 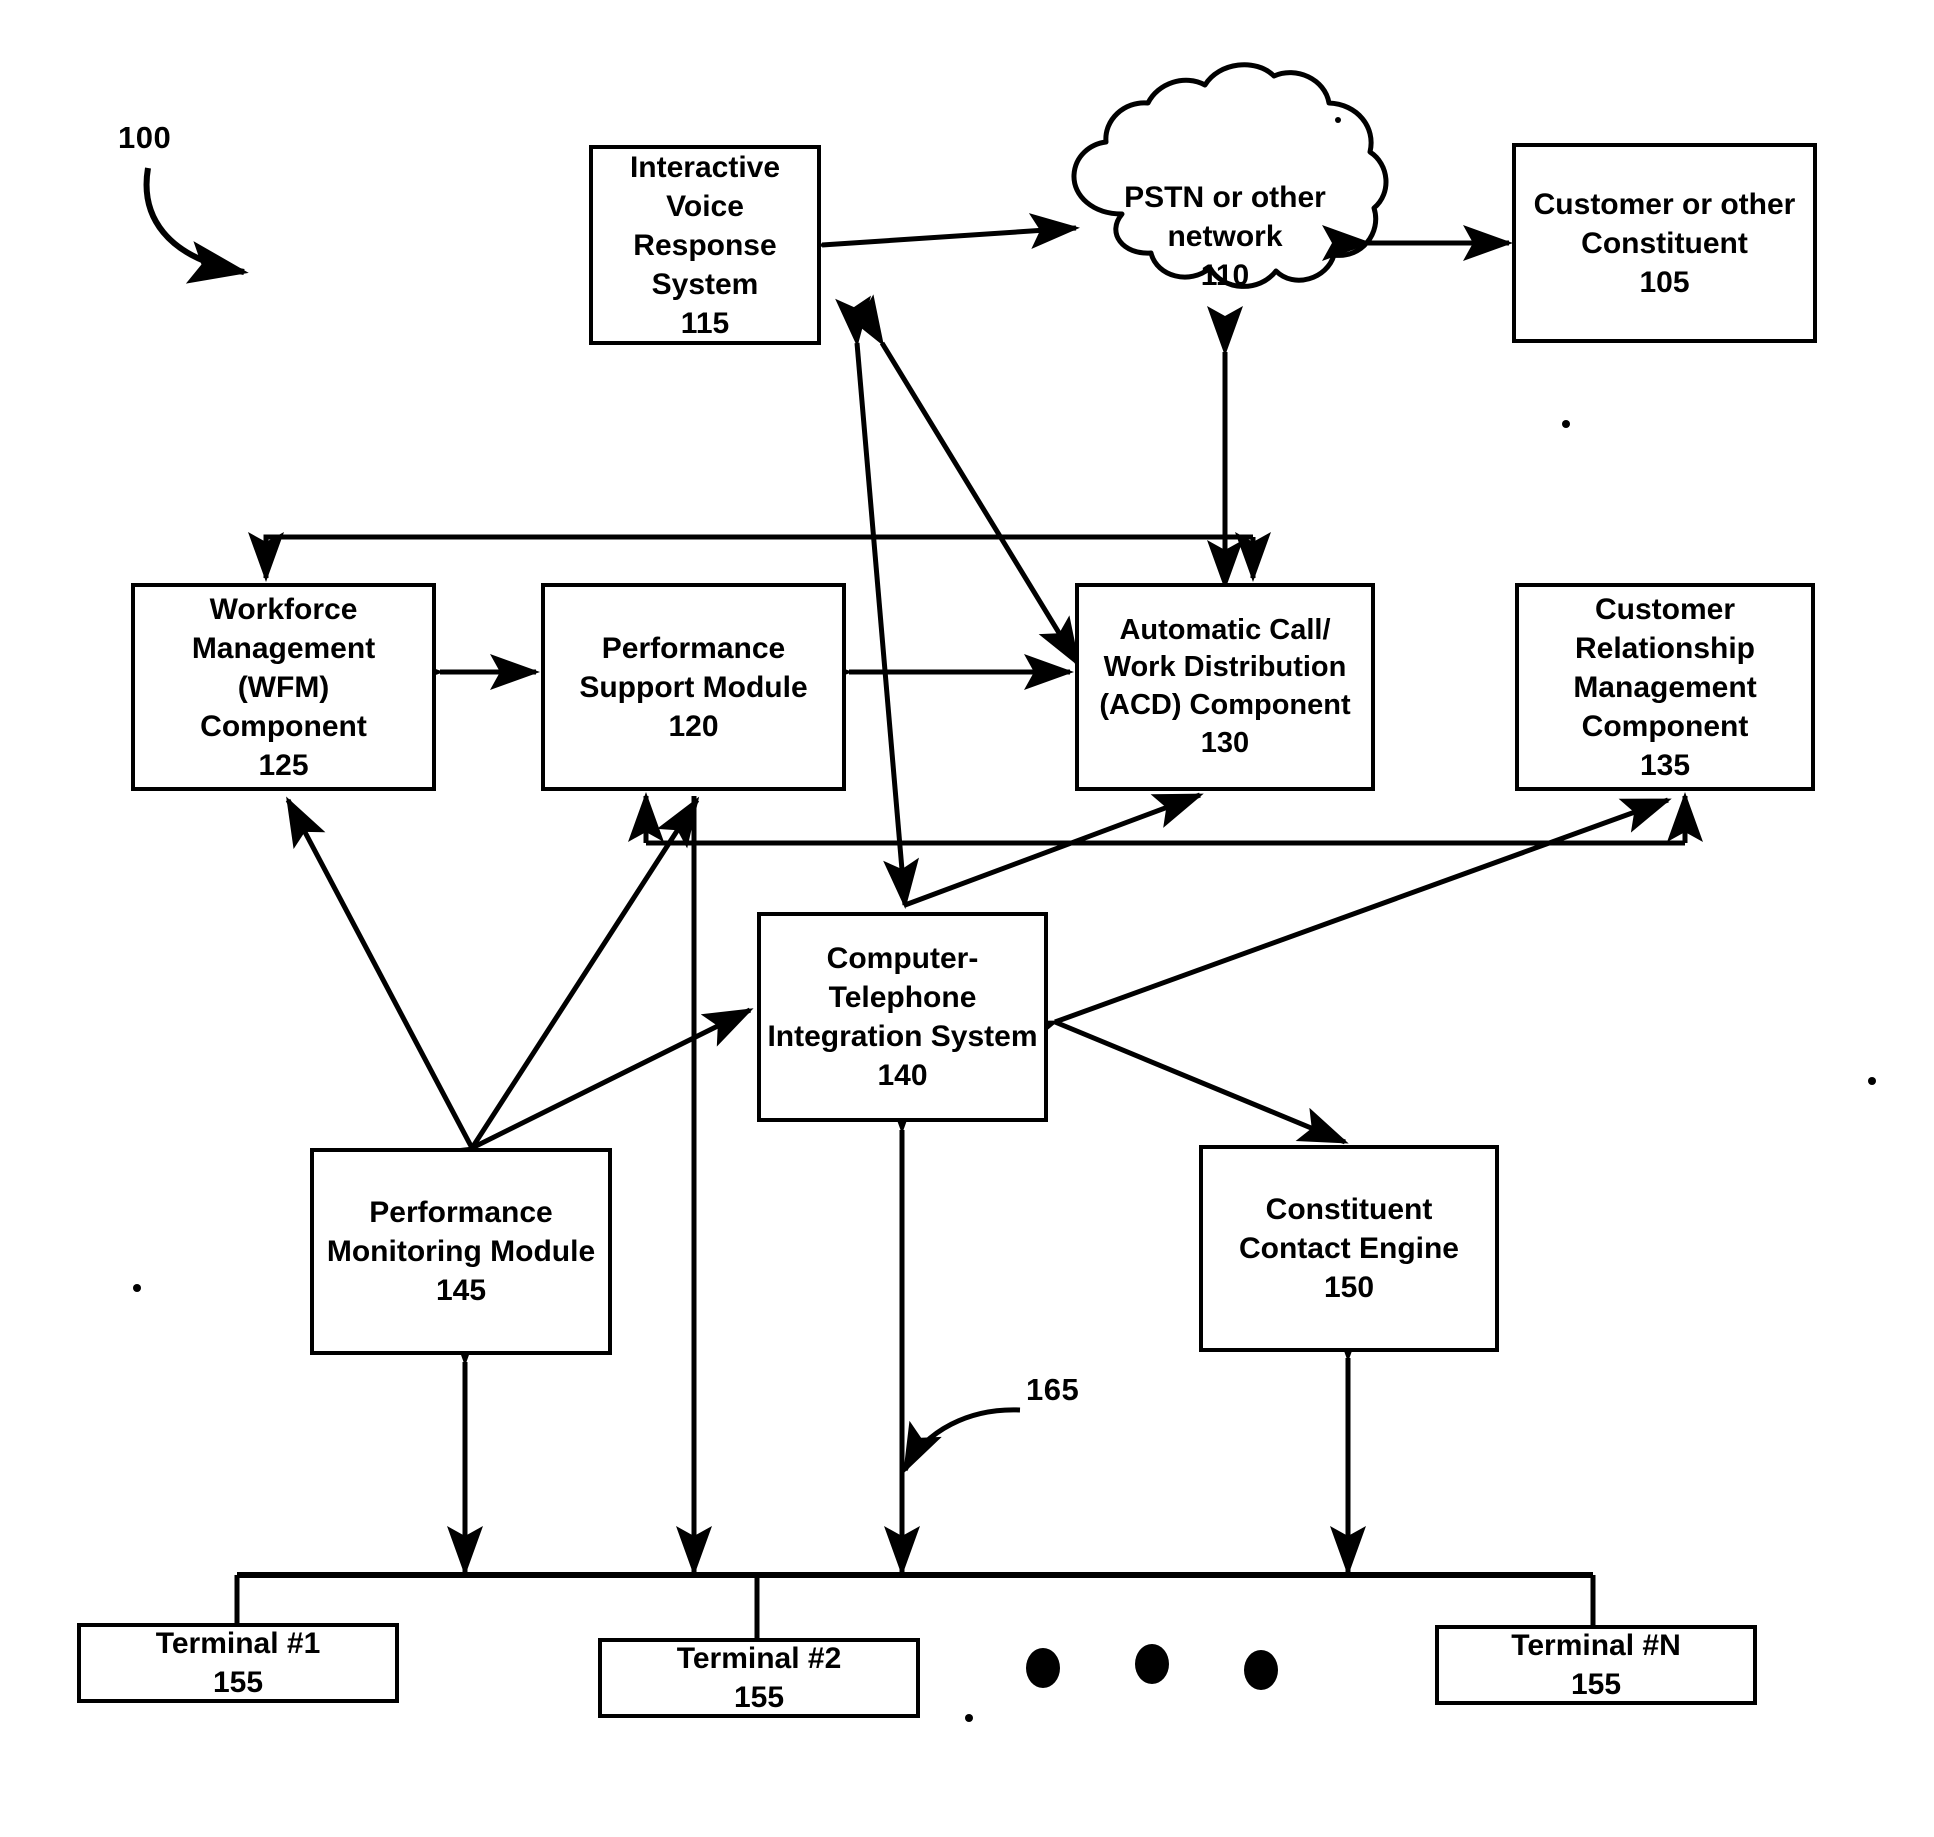 I want to click on edge-pmm-psm, so click(x=565, y=996).